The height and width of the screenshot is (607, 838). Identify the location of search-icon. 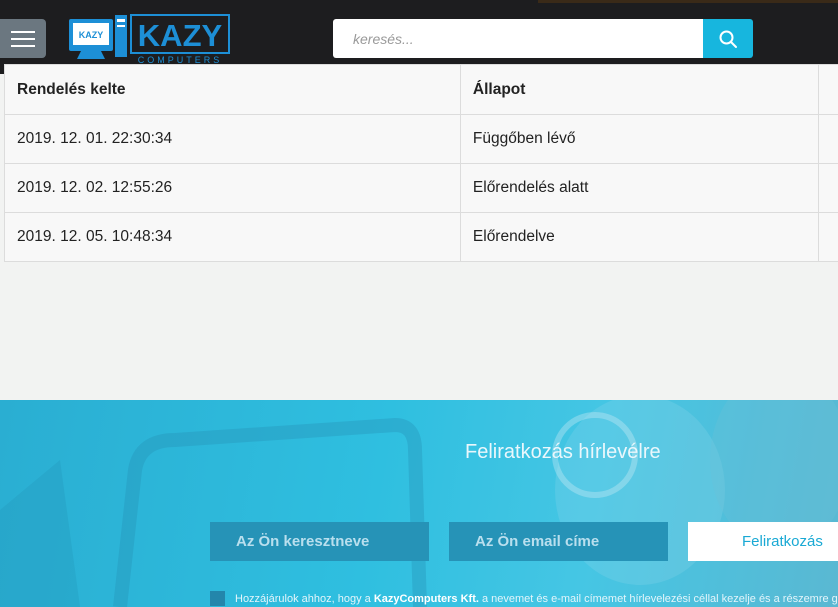
(728, 39).